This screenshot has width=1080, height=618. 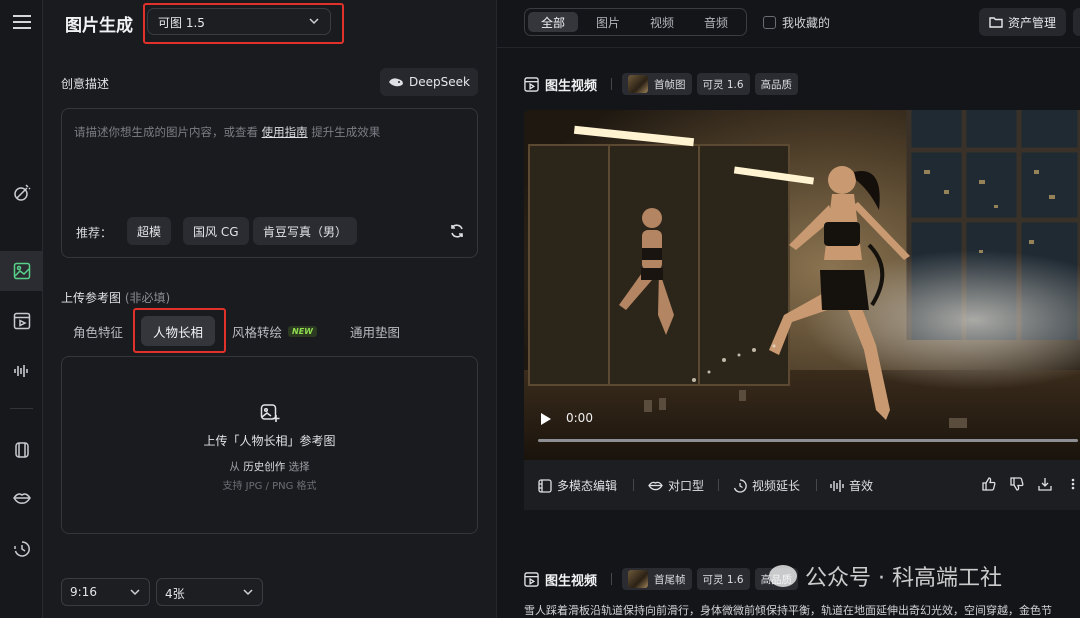 I want to click on upload-label: 上传参考图 (非必填), so click(x=116, y=298).